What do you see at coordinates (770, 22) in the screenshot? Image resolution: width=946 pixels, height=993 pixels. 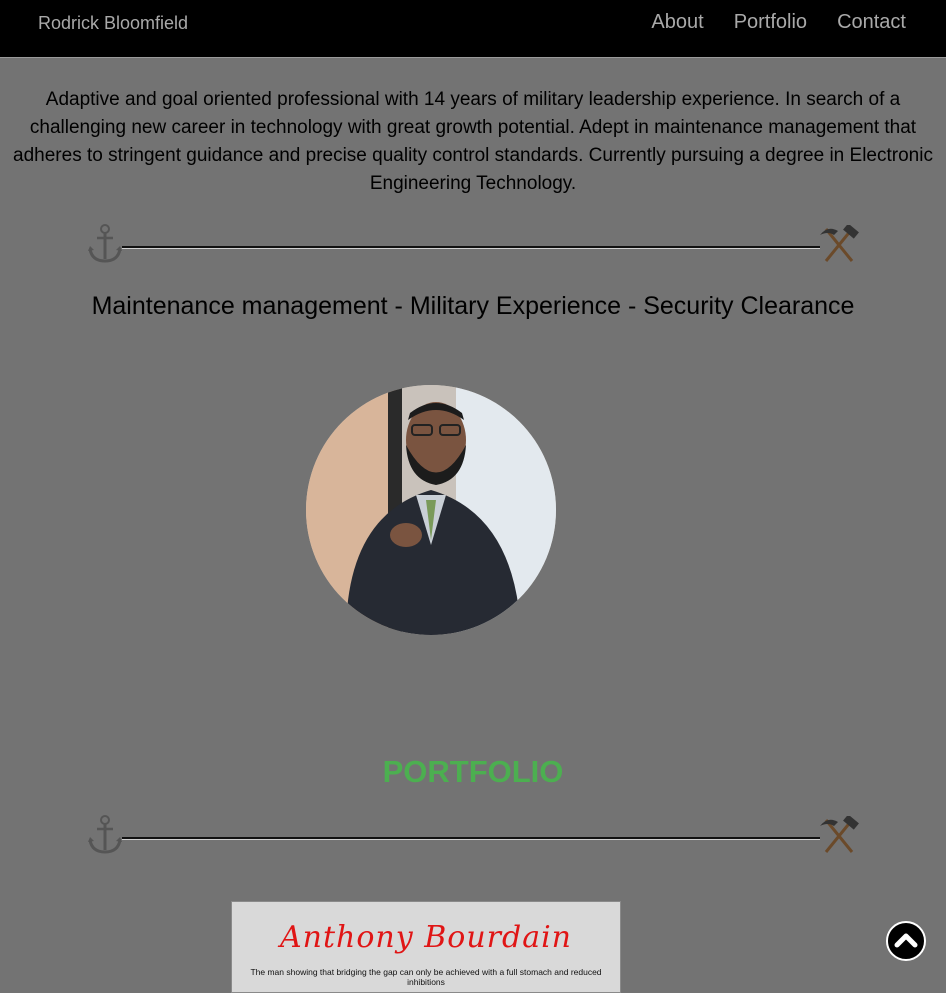 I see `nav-link-portfolio: Portfolio` at bounding box center [770, 22].